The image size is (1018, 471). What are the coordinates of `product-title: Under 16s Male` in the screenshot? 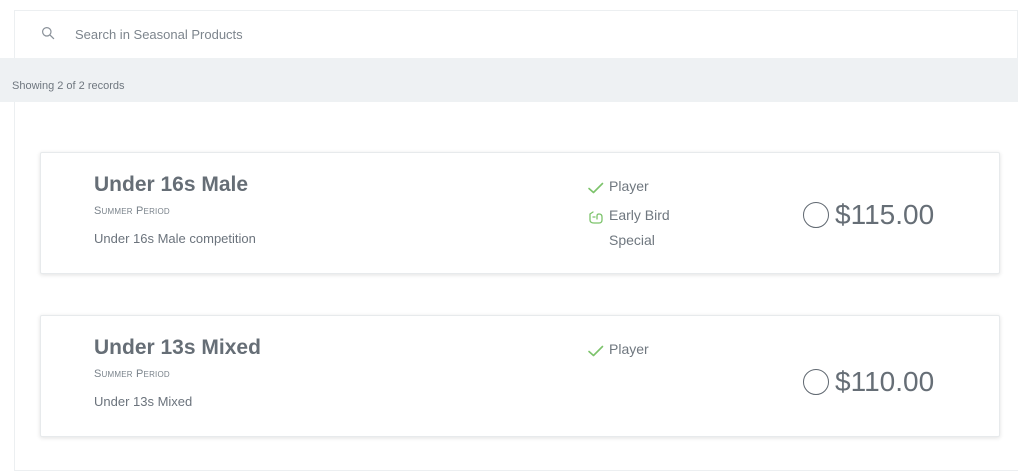 It's located at (171, 184).